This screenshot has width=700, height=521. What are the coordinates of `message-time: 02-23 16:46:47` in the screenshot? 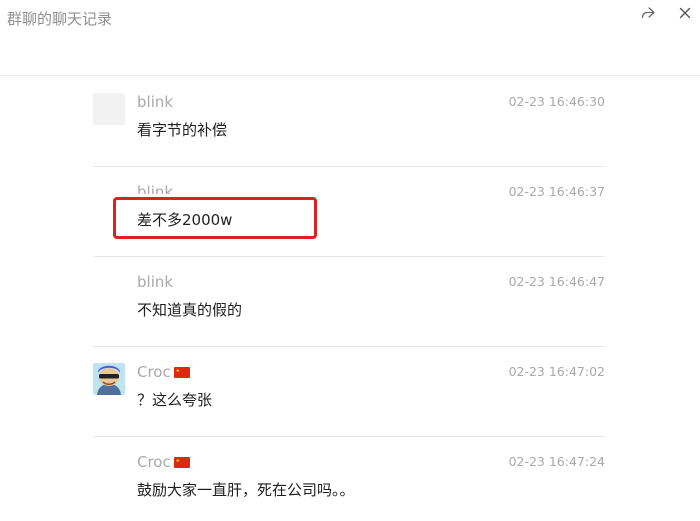 It's located at (556, 281).